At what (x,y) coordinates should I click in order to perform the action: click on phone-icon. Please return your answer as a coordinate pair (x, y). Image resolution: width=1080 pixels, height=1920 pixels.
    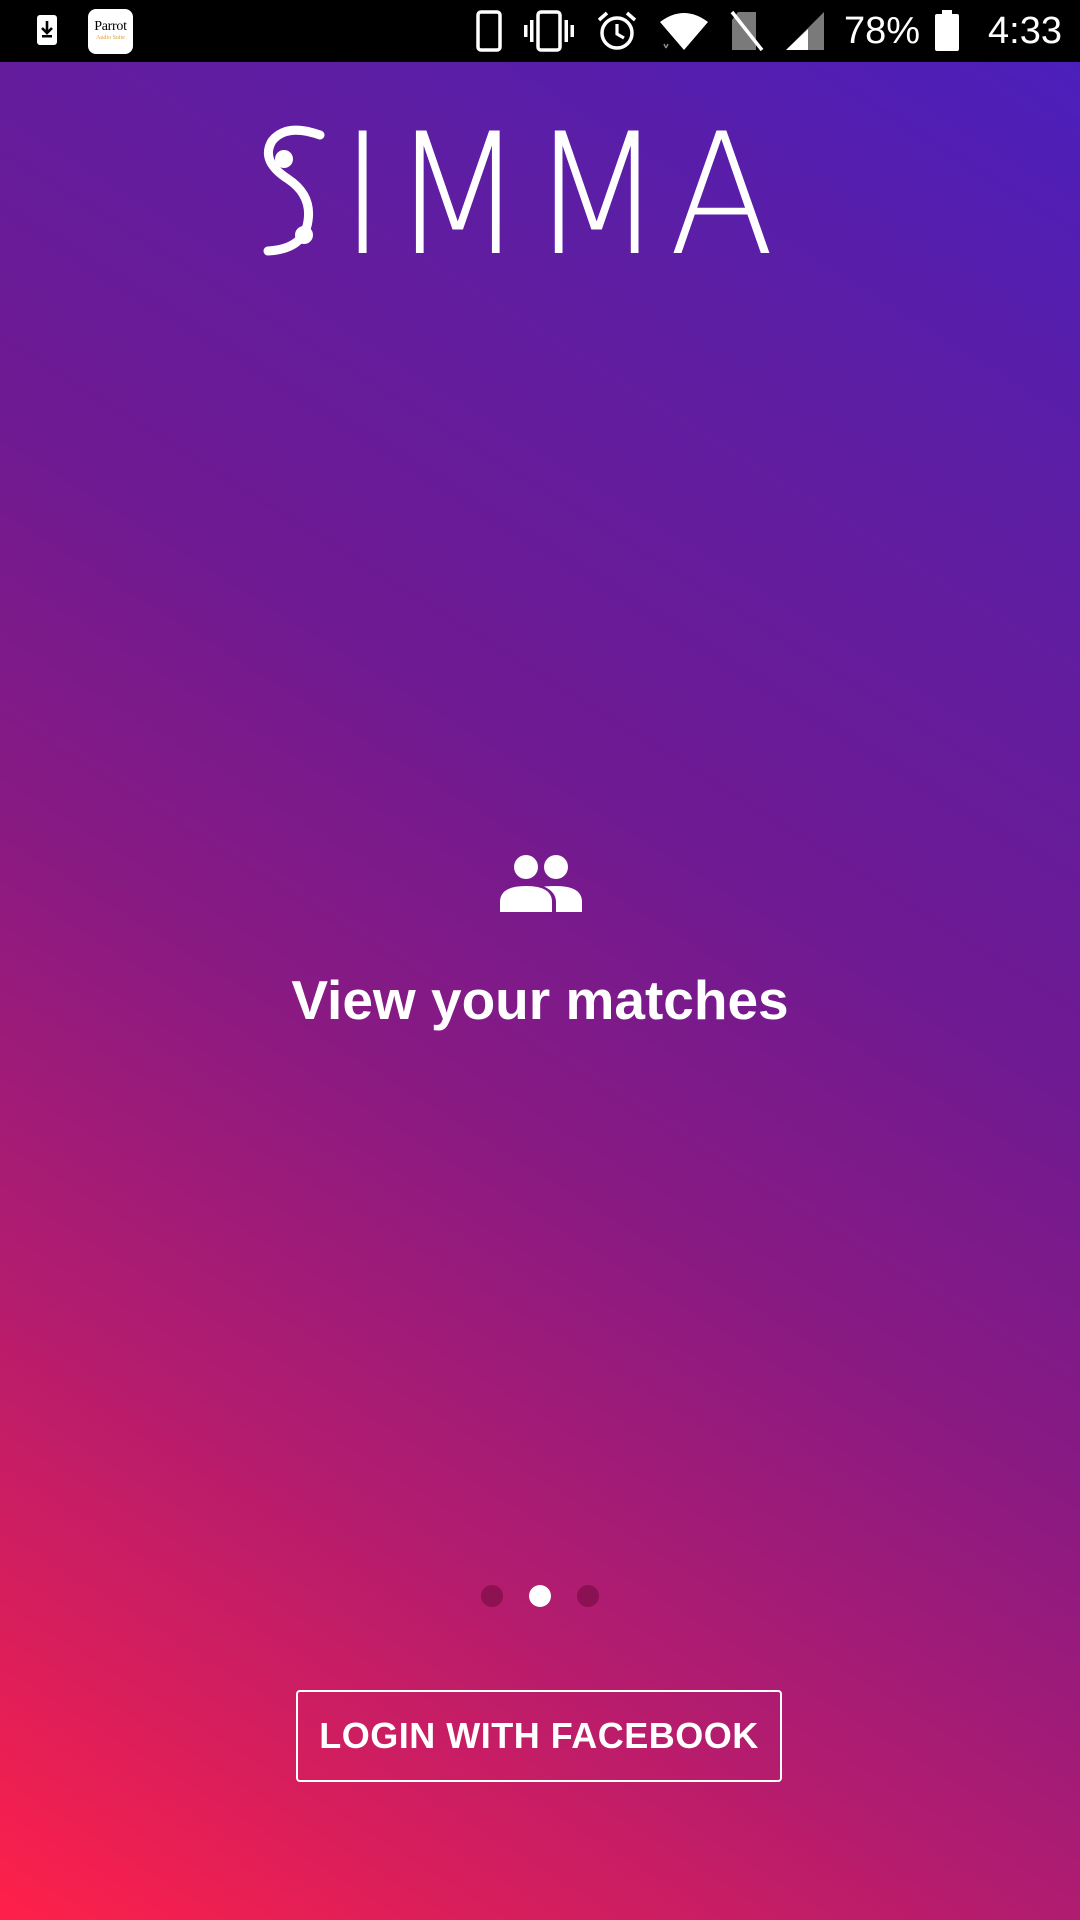
    Looking at the image, I should click on (489, 31).